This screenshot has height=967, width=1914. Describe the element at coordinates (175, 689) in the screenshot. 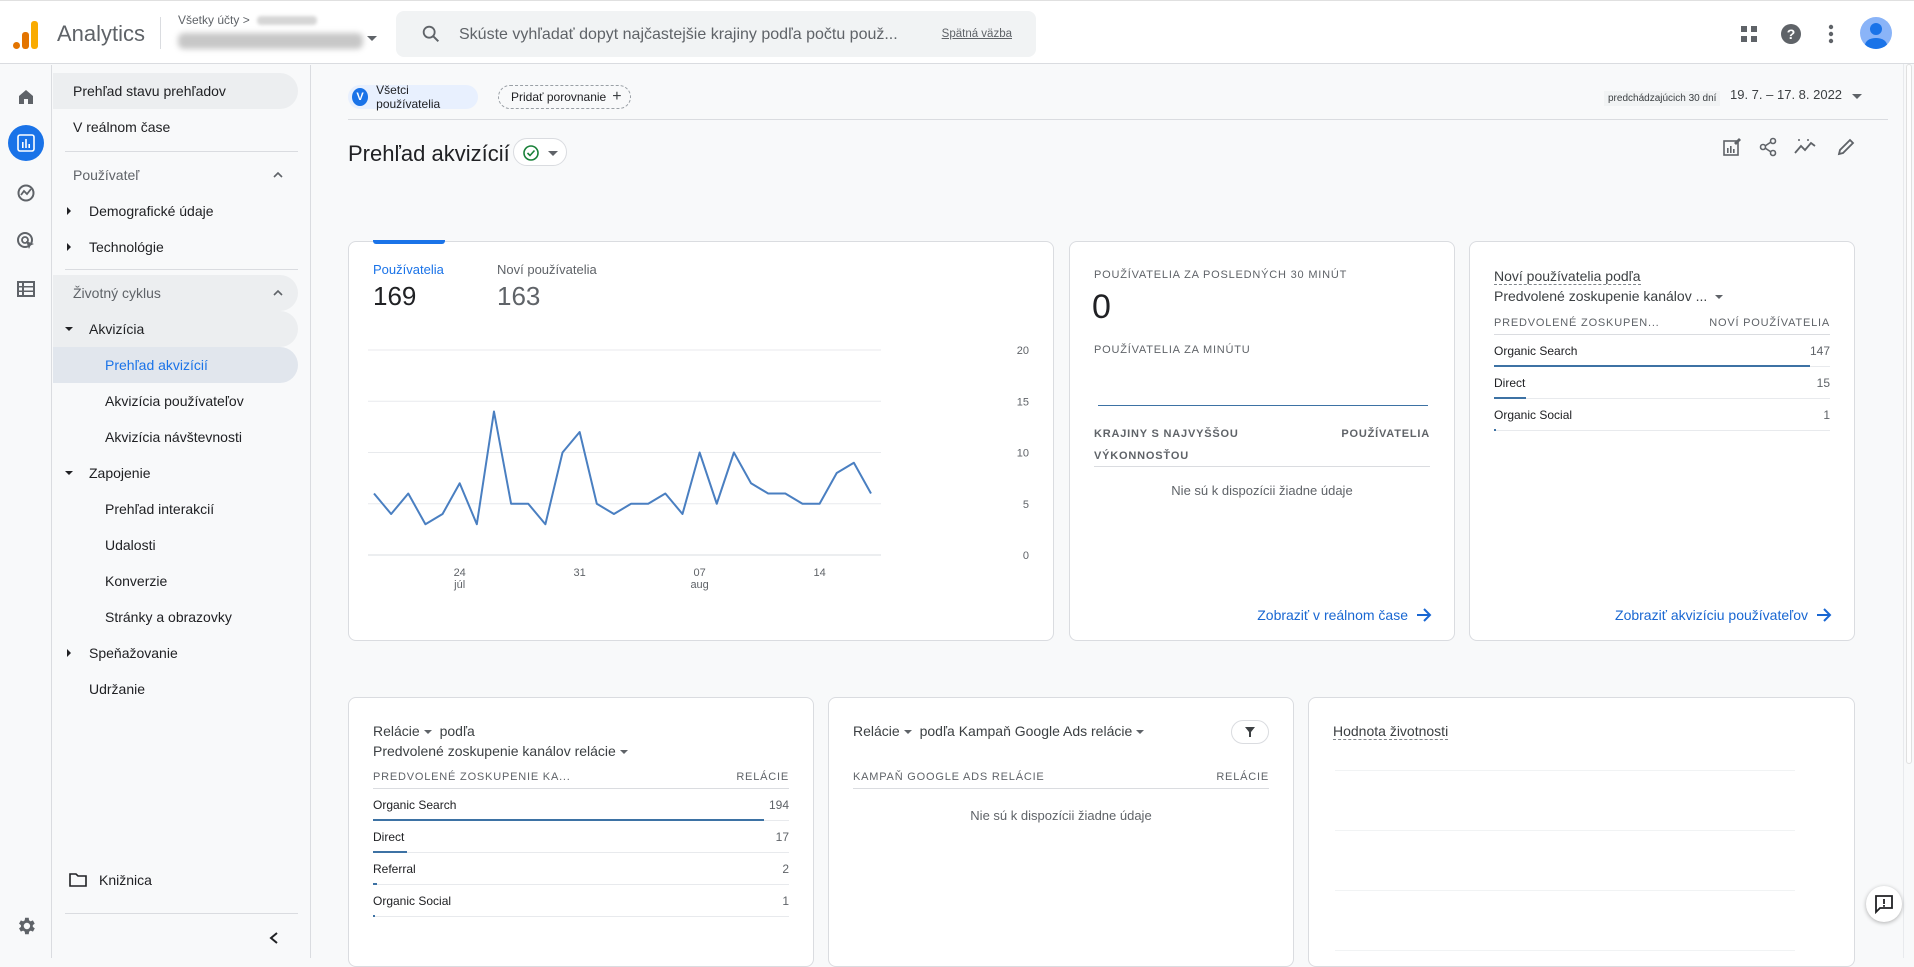

I see `nav-retention: Udržanie` at that location.